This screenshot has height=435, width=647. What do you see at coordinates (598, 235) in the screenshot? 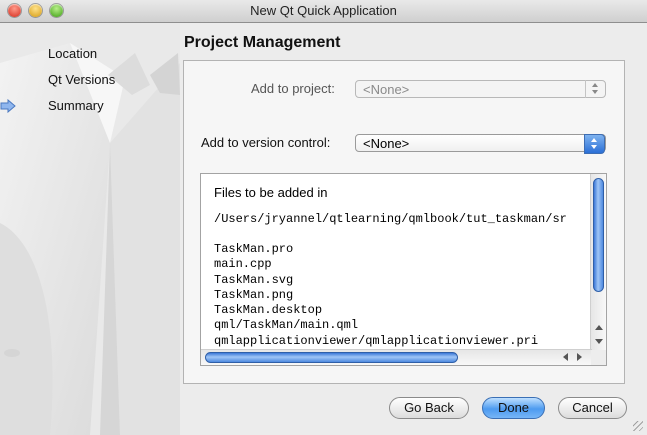
I see `vertical-scroll-thumb` at bounding box center [598, 235].